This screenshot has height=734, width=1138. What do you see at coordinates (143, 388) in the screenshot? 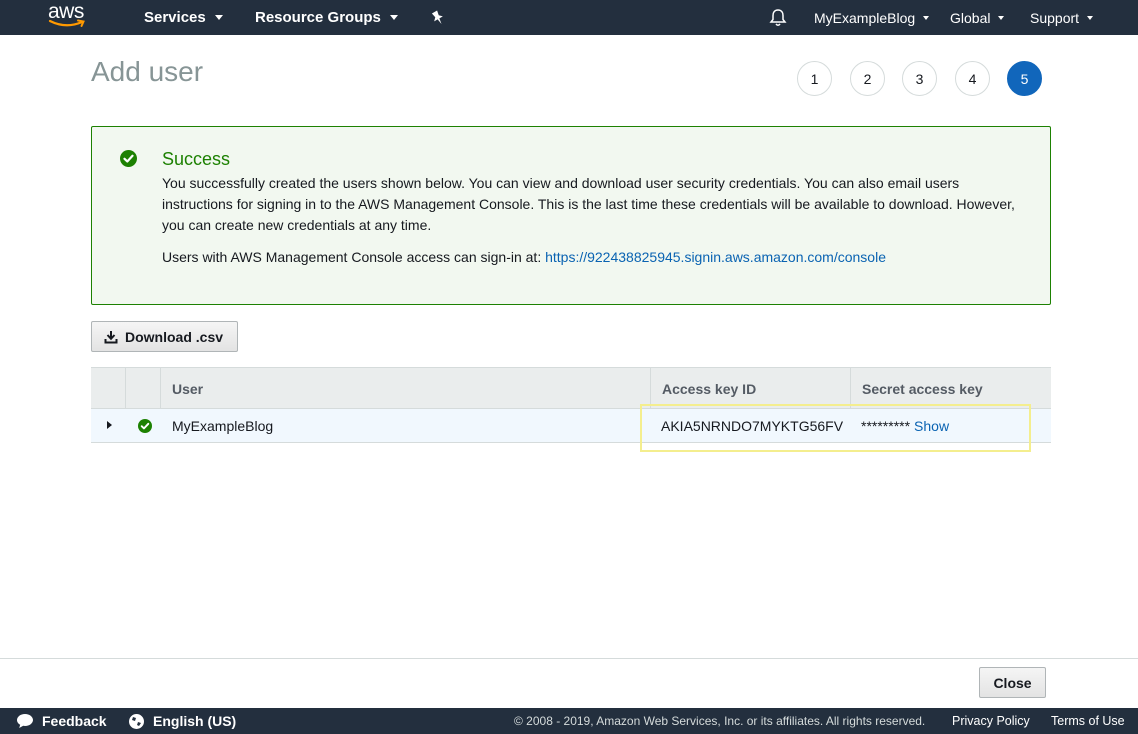
I see `header-status-column` at bounding box center [143, 388].